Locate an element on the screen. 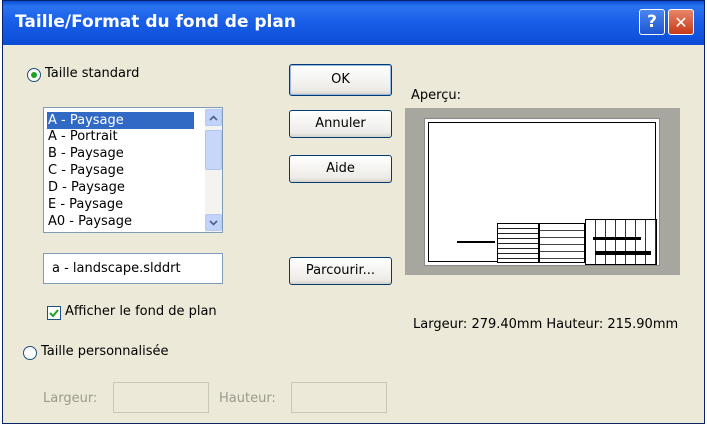  sheet-format-thumbnail is located at coordinates (542, 192).